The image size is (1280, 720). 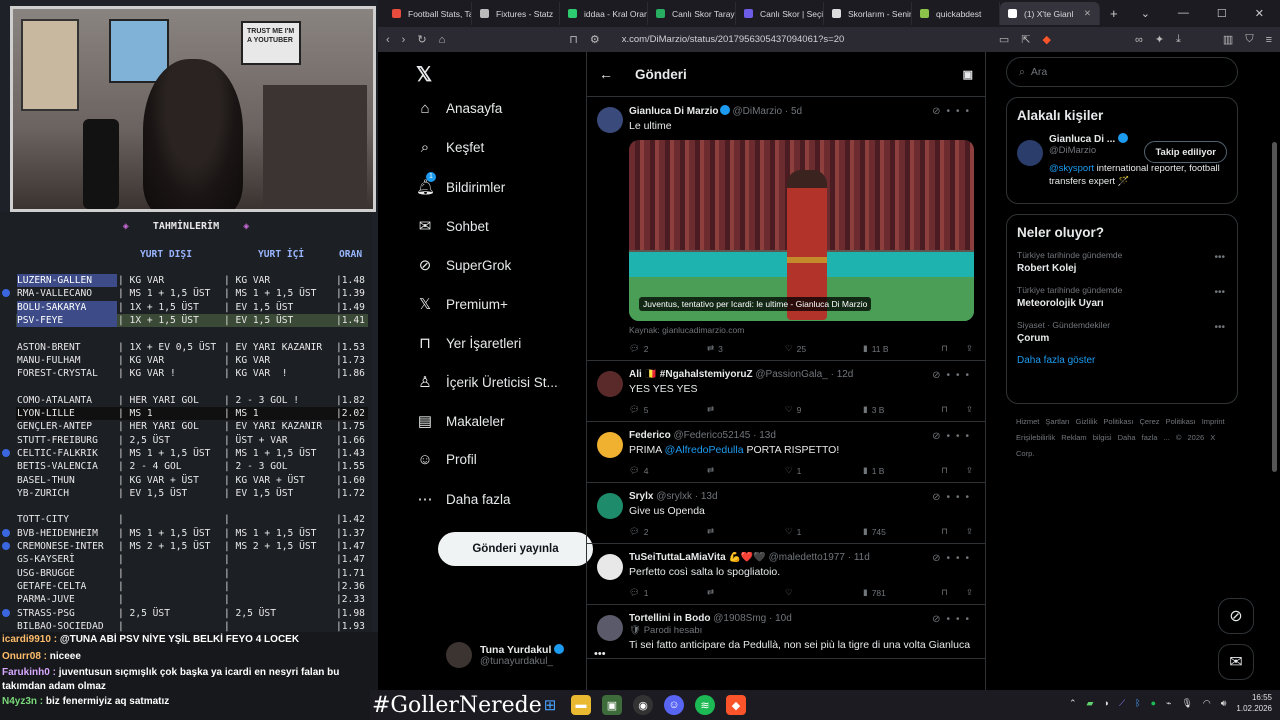 I want to click on author-name: Srylx, so click(x=641, y=496).